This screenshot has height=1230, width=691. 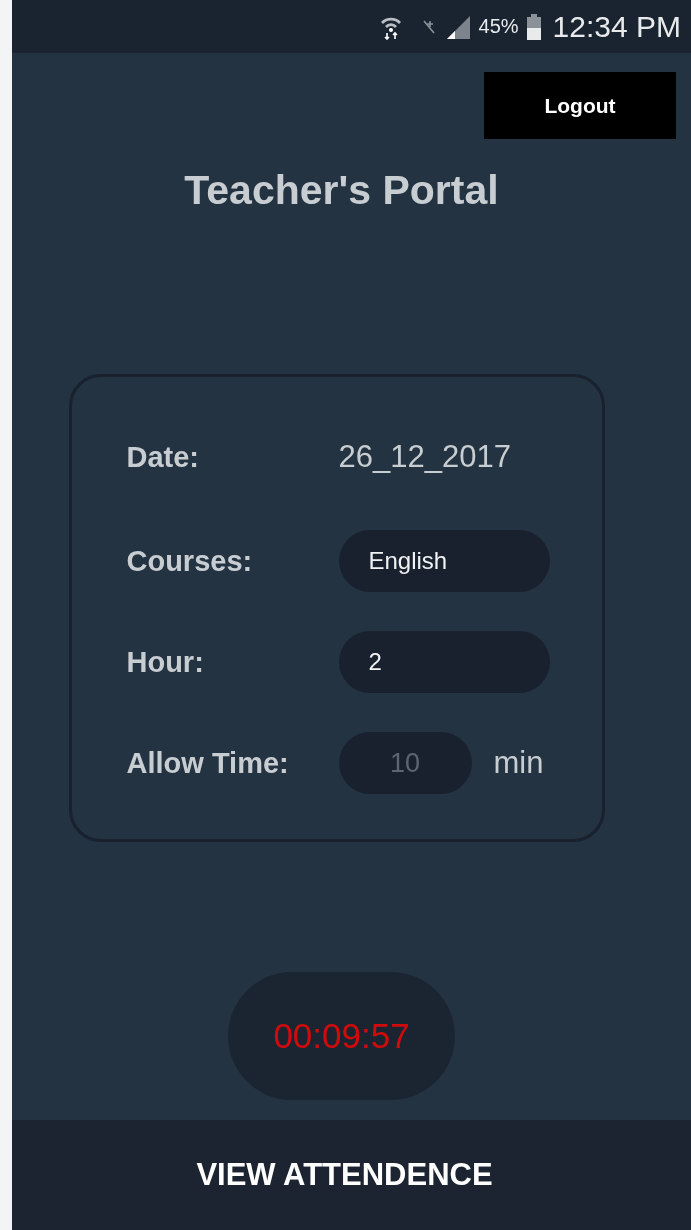 I want to click on field-label: Allow Time:, so click(x=208, y=763).